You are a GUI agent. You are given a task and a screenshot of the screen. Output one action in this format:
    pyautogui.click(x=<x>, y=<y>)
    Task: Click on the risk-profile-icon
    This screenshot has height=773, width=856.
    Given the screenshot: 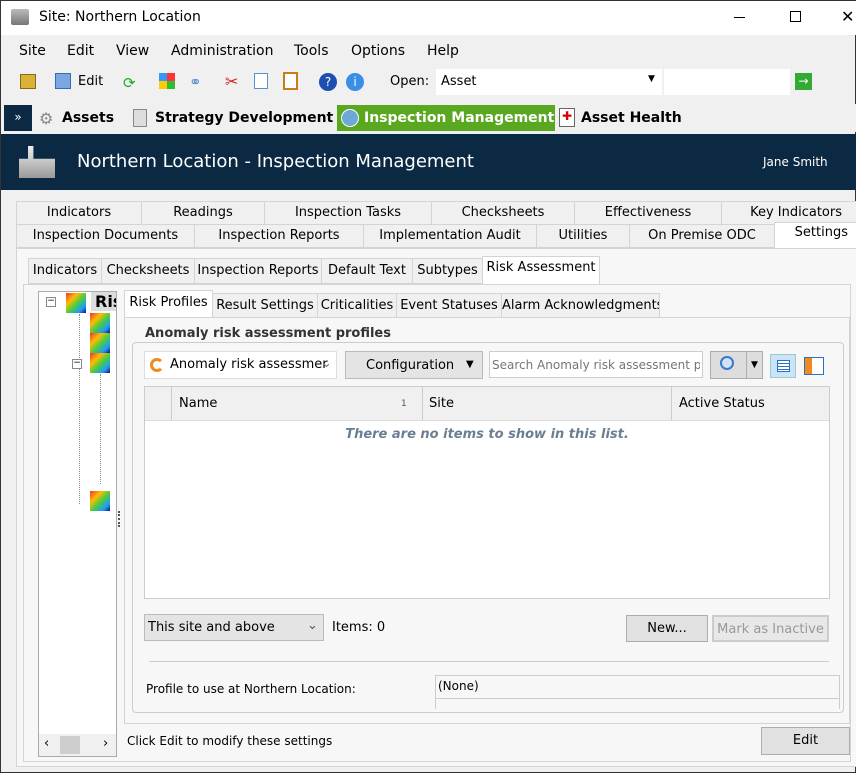 What is the action you would take?
    pyautogui.click(x=157, y=365)
    